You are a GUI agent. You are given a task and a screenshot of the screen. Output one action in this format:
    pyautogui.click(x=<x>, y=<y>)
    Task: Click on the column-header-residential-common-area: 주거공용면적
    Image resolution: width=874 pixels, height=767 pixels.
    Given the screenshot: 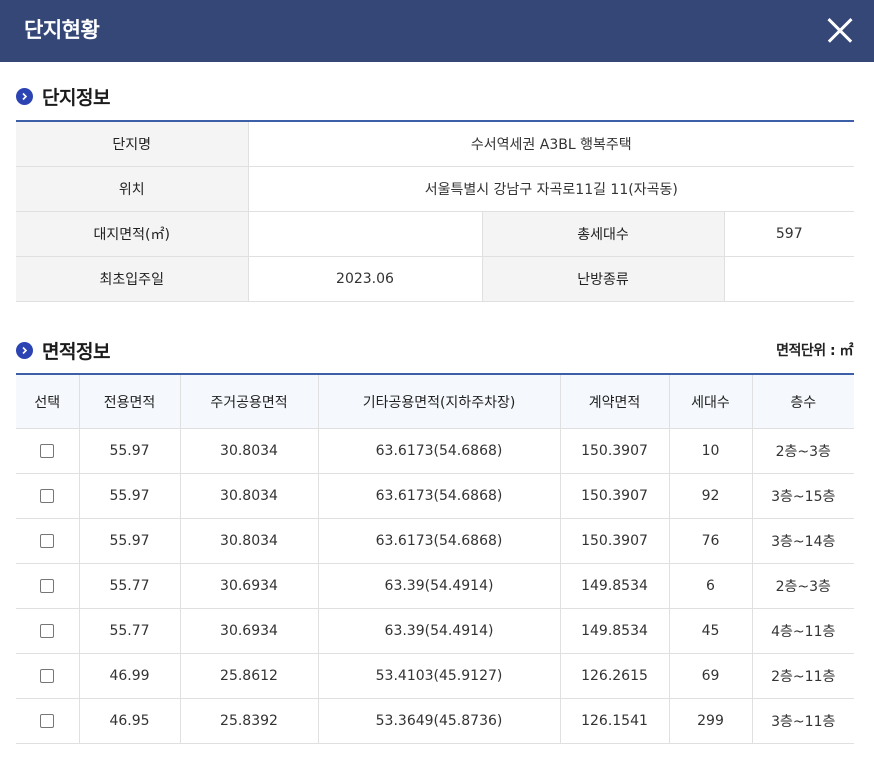 What is the action you would take?
    pyautogui.click(x=249, y=401)
    